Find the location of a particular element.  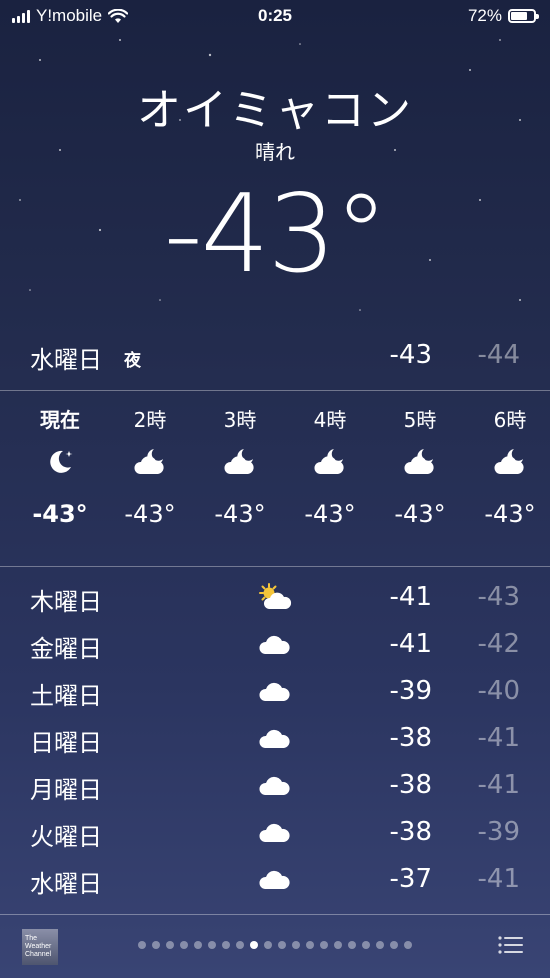

hour-item: 現在 -43° is located at coordinates (60, 460).